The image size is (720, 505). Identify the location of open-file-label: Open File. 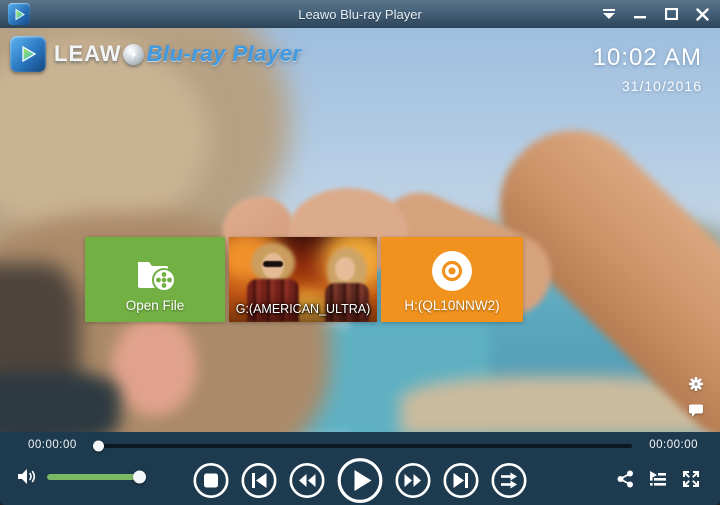
(155, 305).